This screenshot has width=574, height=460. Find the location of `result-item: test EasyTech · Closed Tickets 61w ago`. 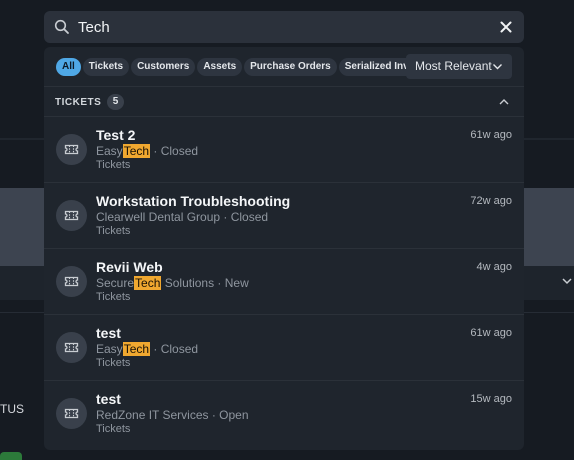

result-item: test EasyTech · Closed Tickets 61w ago is located at coordinates (284, 347).